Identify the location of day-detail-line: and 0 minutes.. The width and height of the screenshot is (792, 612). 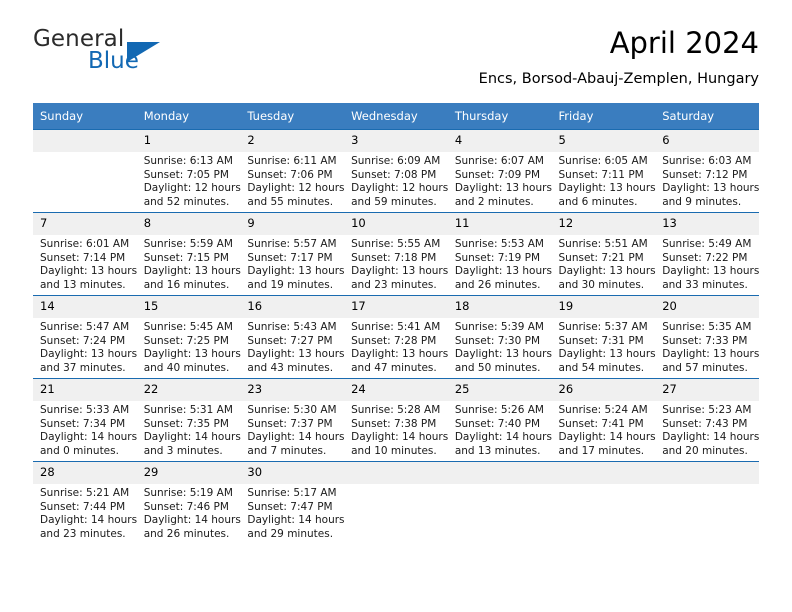
(79, 450).